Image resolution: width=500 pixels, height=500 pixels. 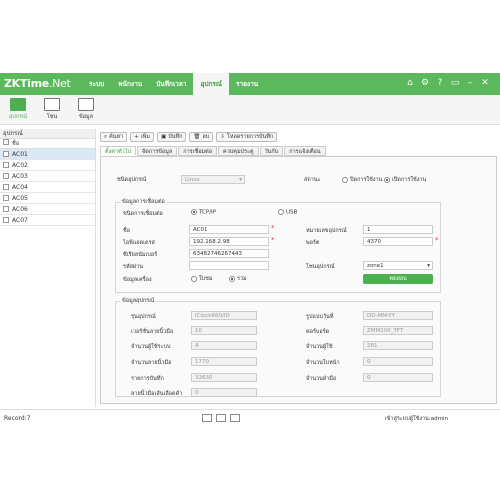 What do you see at coordinates (138, 301) in the screenshot?
I see `device-info-title: ข้อมูลอุปกรณ์` at bounding box center [138, 301].